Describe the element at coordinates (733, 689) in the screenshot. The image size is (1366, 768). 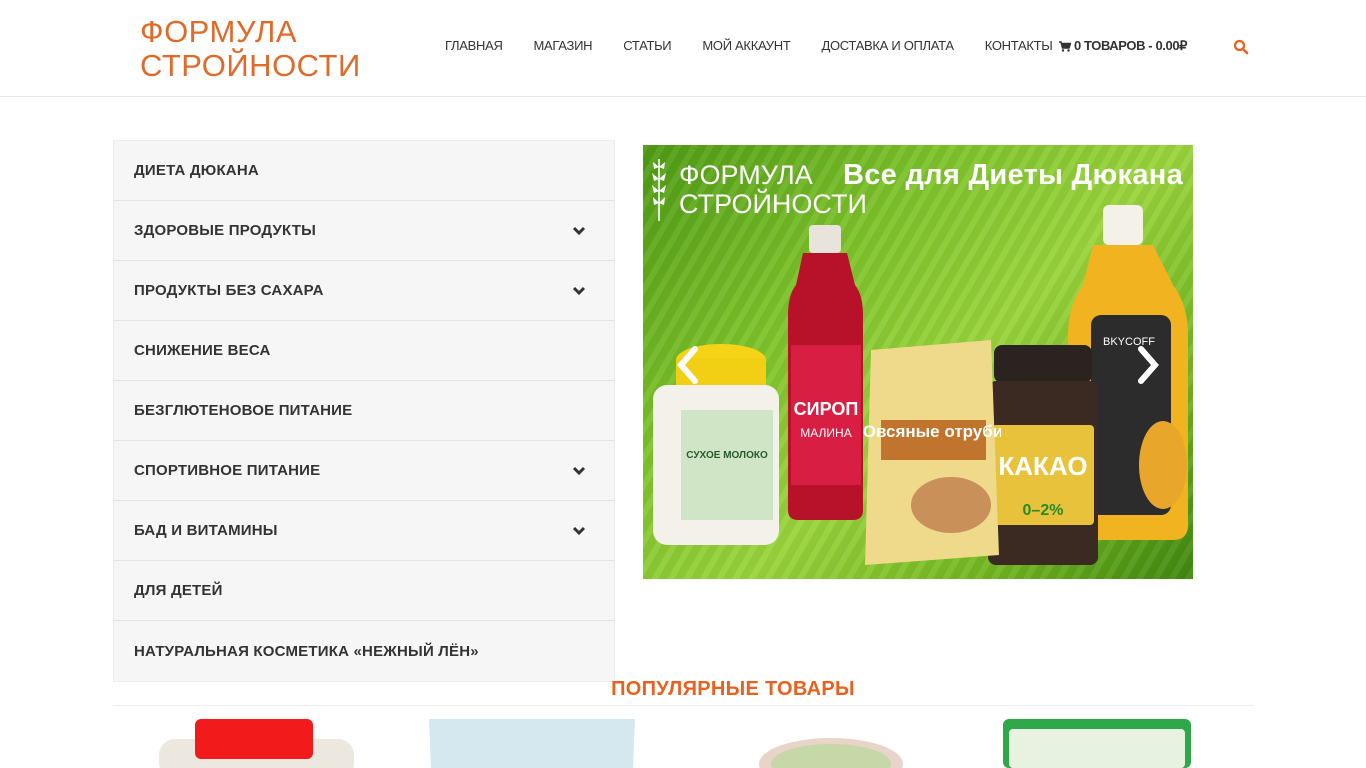
I see `popular-products-heading: ПОПУЛЯРНЫЕ ТОВАРЫ` at that location.